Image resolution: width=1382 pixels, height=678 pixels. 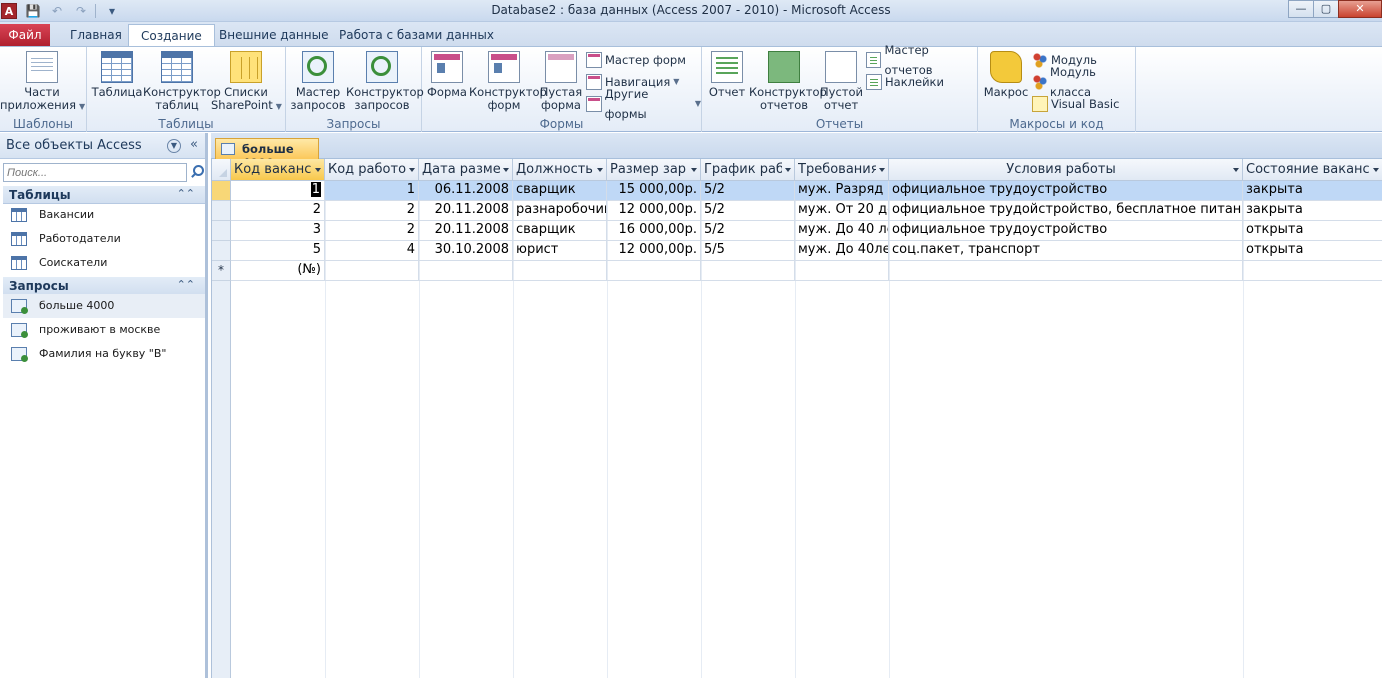 I want to click on tab-file: Файл, so click(x=25, y=35).